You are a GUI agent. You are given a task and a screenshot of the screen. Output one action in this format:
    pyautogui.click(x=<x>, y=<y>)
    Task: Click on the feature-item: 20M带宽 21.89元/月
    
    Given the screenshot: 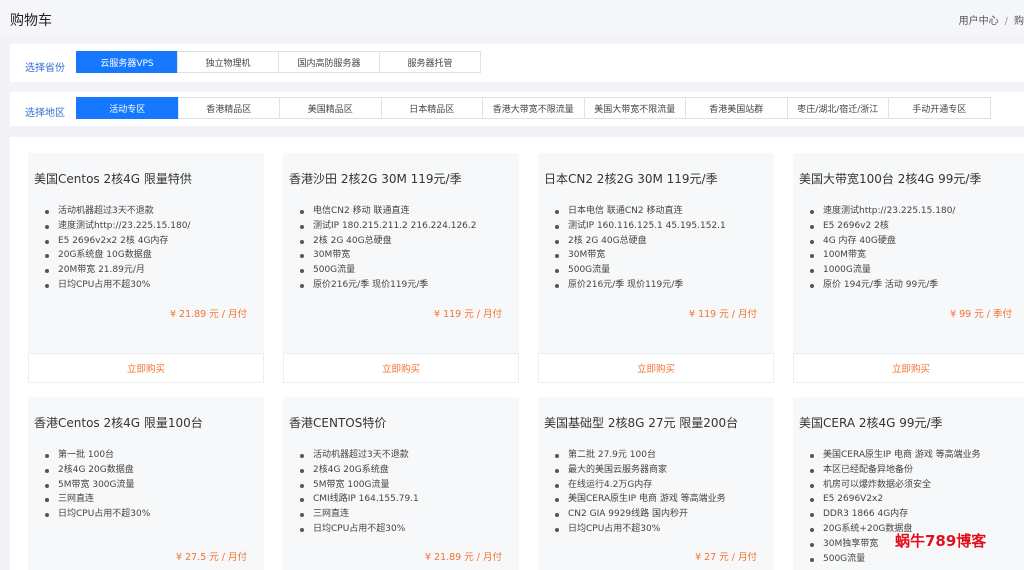 What is the action you would take?
    pyautogui.click(x=117, y=270)
    